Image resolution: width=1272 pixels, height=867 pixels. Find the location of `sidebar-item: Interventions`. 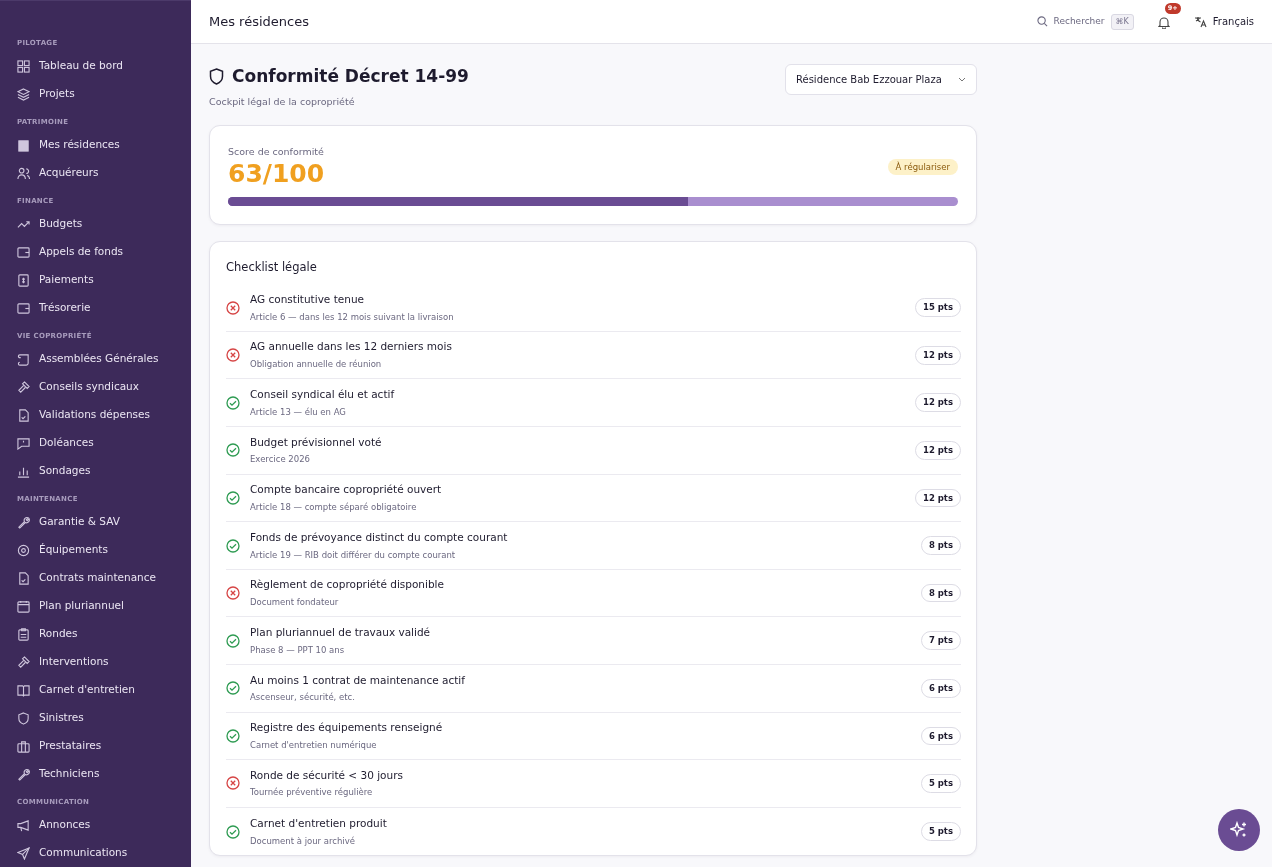

sidebar-item: Interventions is located at coordinates (95, 662).